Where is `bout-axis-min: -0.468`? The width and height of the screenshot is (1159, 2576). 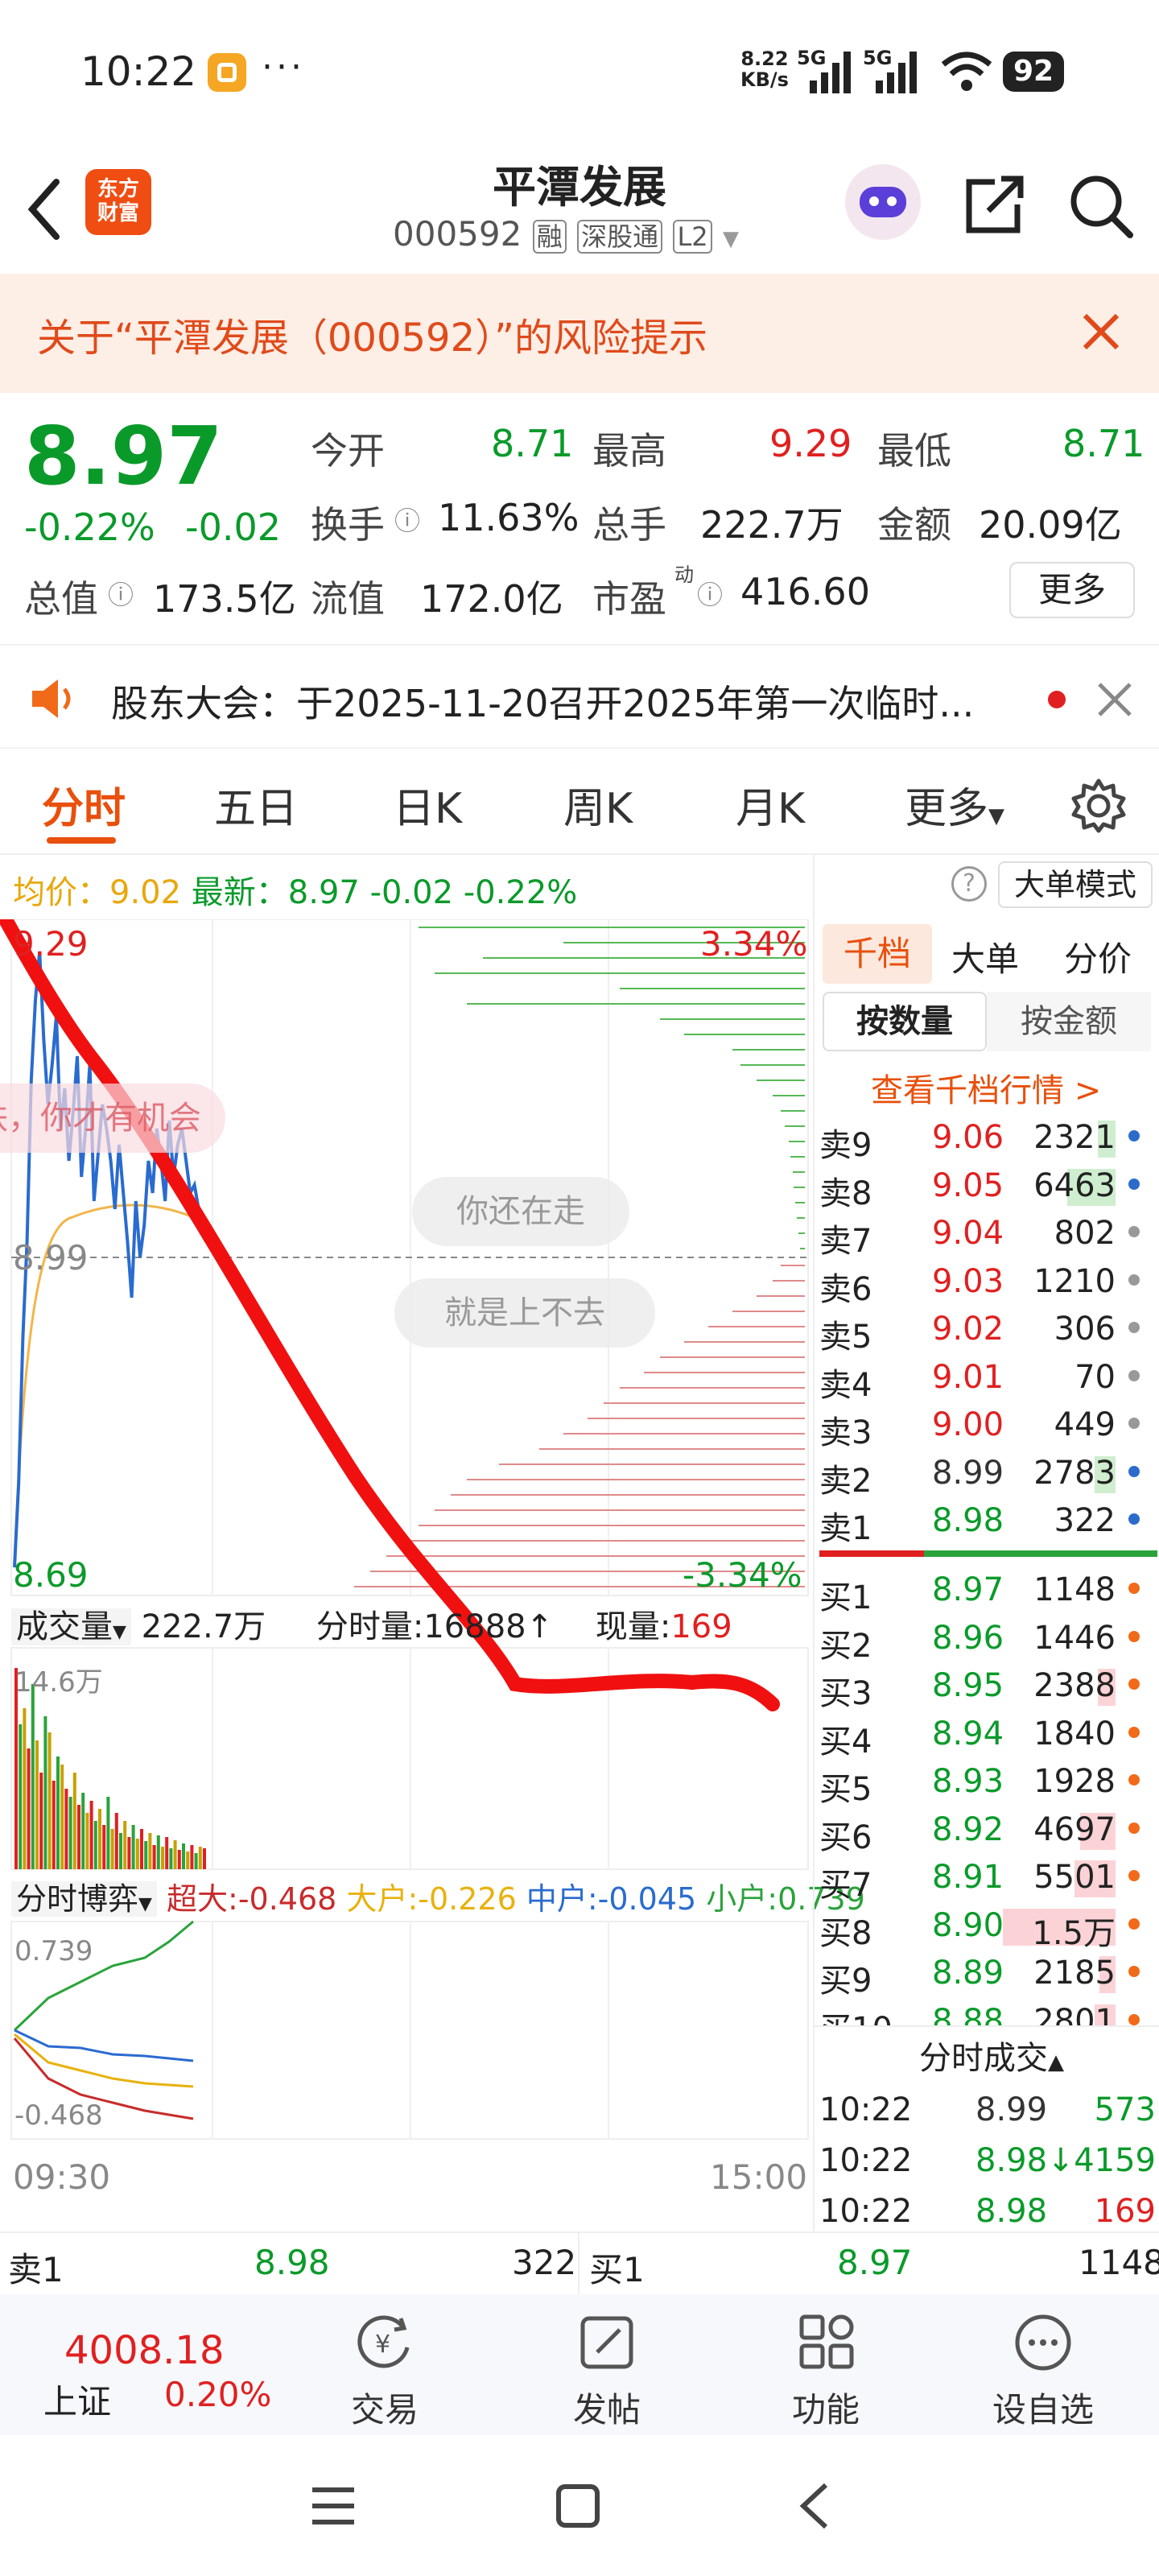
bout-axis-min: -0.468 is located at coordinates (58, 2115).